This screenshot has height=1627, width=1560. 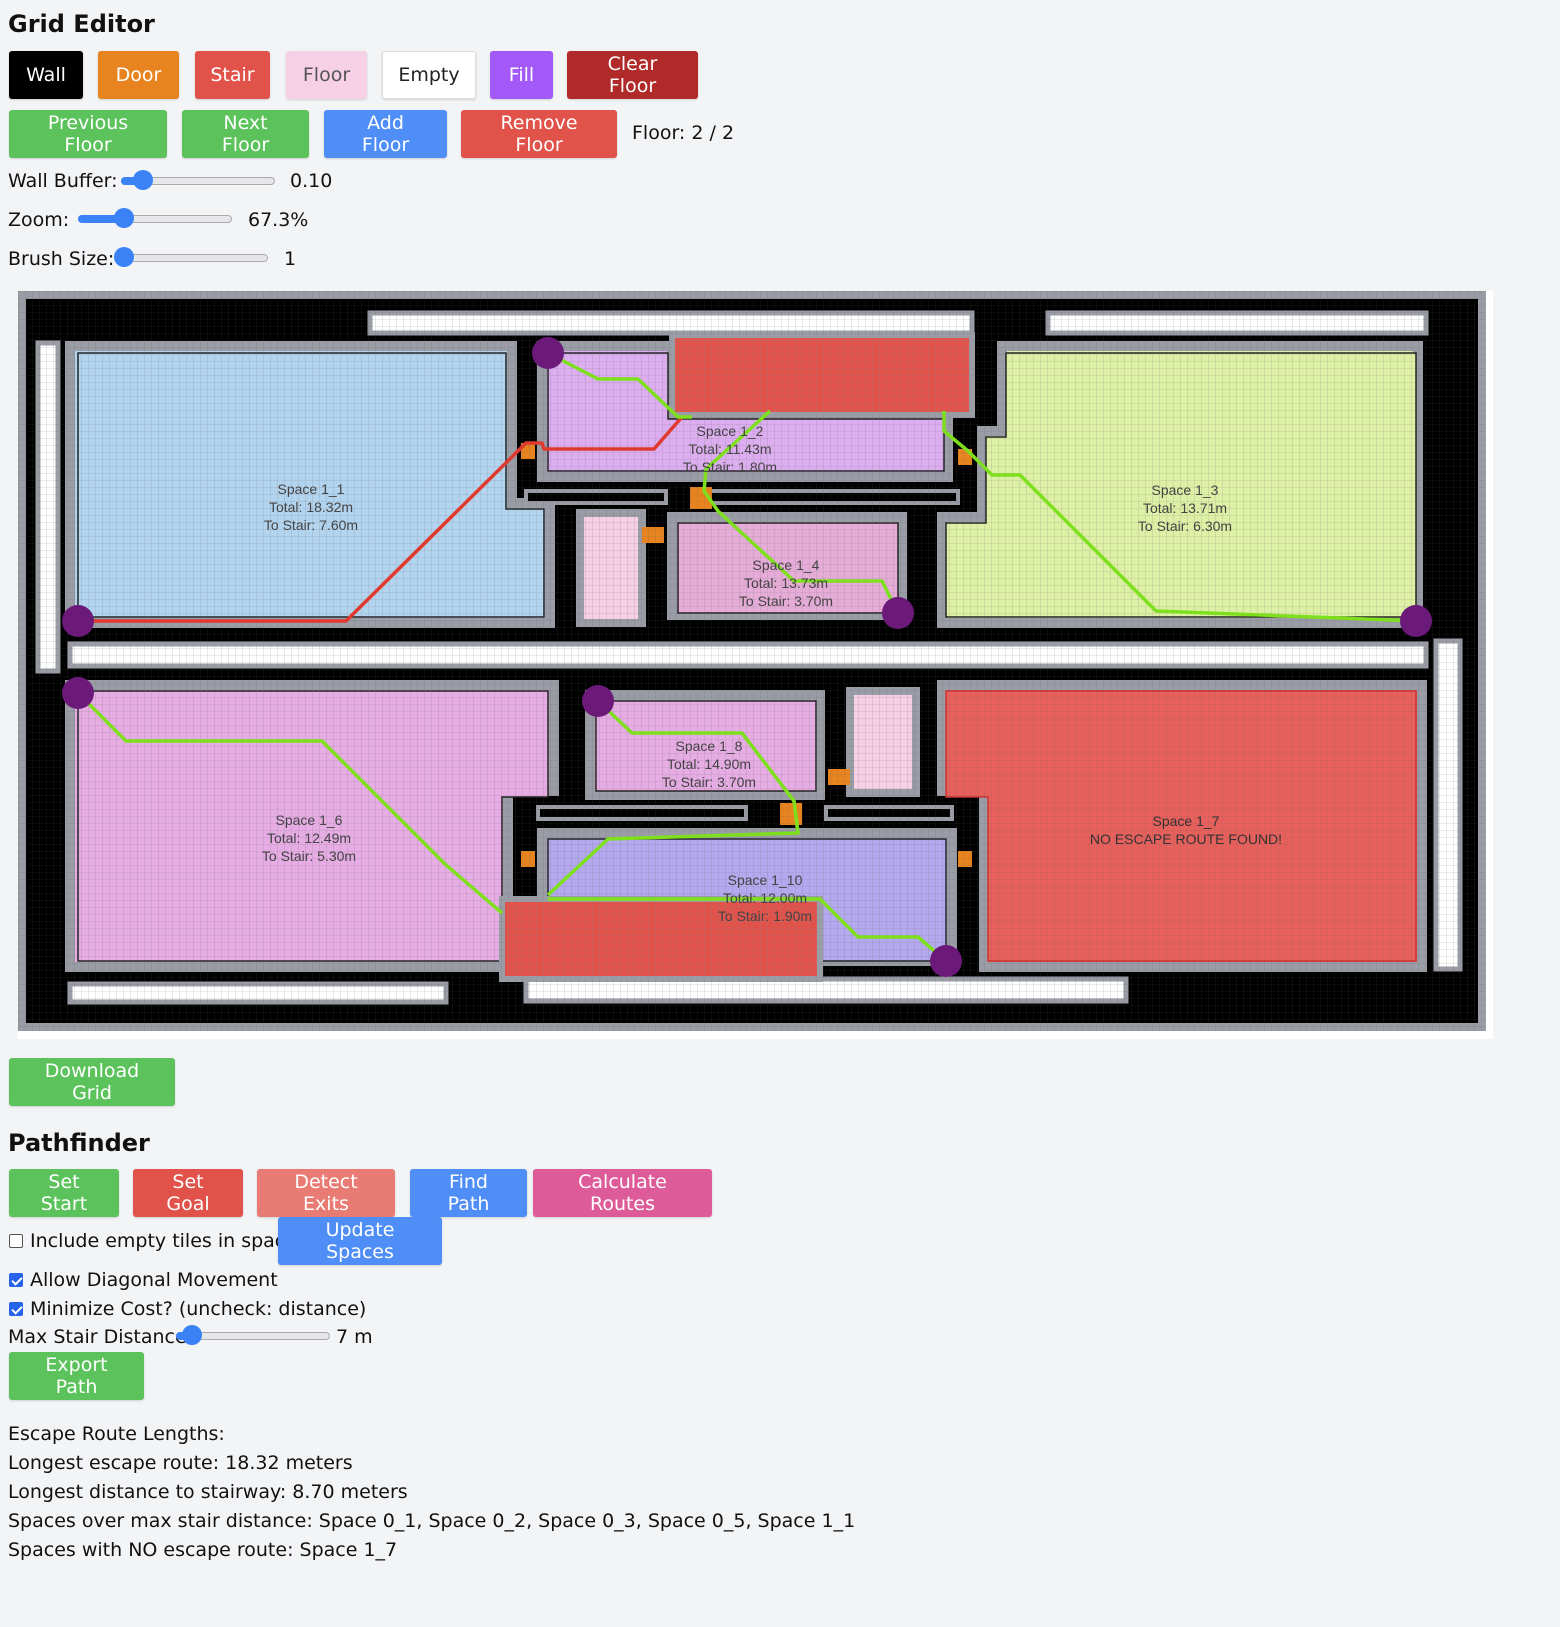 What do you see at coordinates (468, 1193) in the screenshot?
I see `find-path-button: Find Path` at bounding box center [468, 1193].